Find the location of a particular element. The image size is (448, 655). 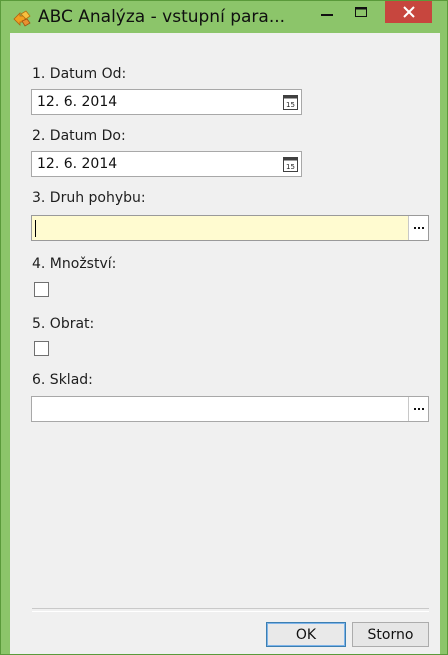

obrat-label: 5. Obrat: is located at coordinates (63, 324).